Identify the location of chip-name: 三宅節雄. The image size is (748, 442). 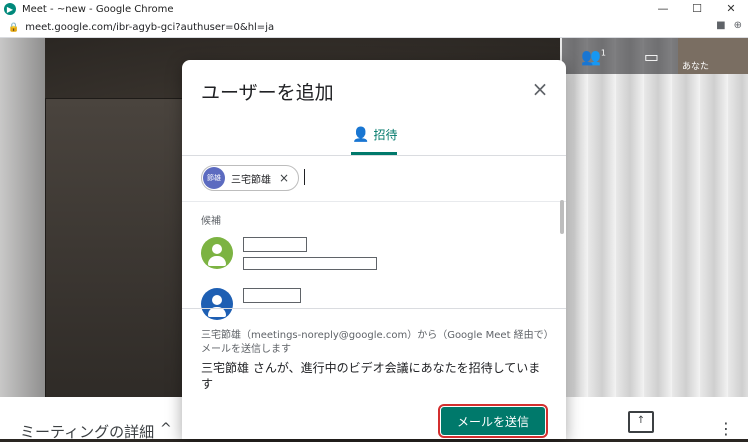
(251, 180).